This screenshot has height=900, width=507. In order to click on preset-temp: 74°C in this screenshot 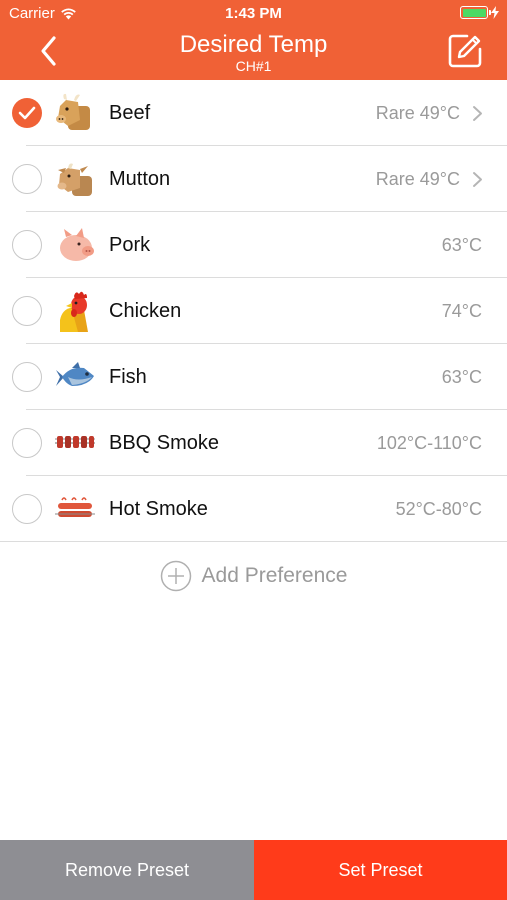, I will do `click(461, 311)`.